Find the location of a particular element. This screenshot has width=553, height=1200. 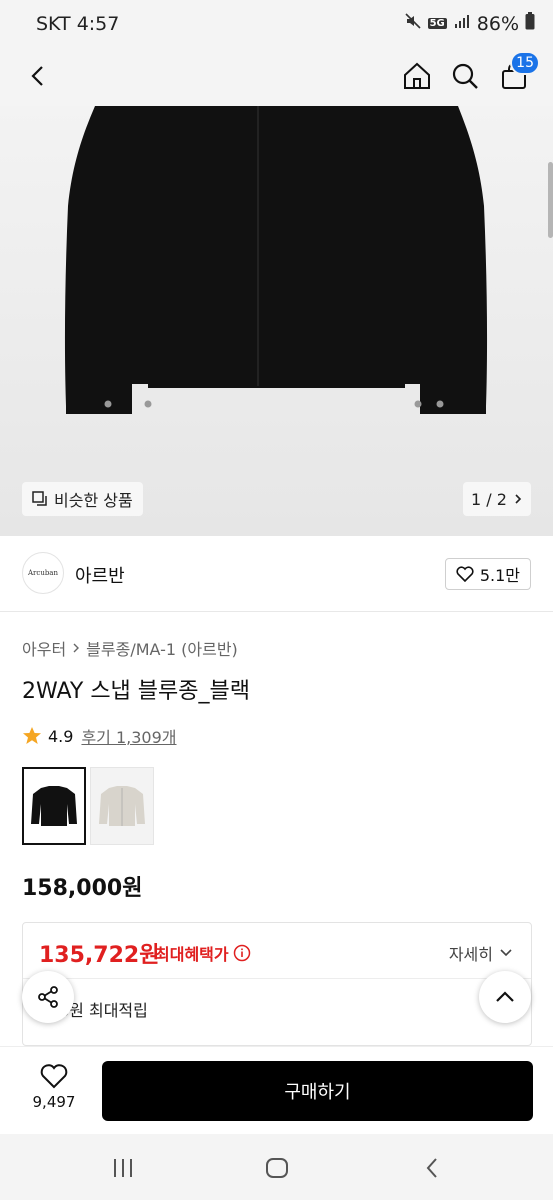

rating-value: 4.9 is located at coordinates (61, 736).